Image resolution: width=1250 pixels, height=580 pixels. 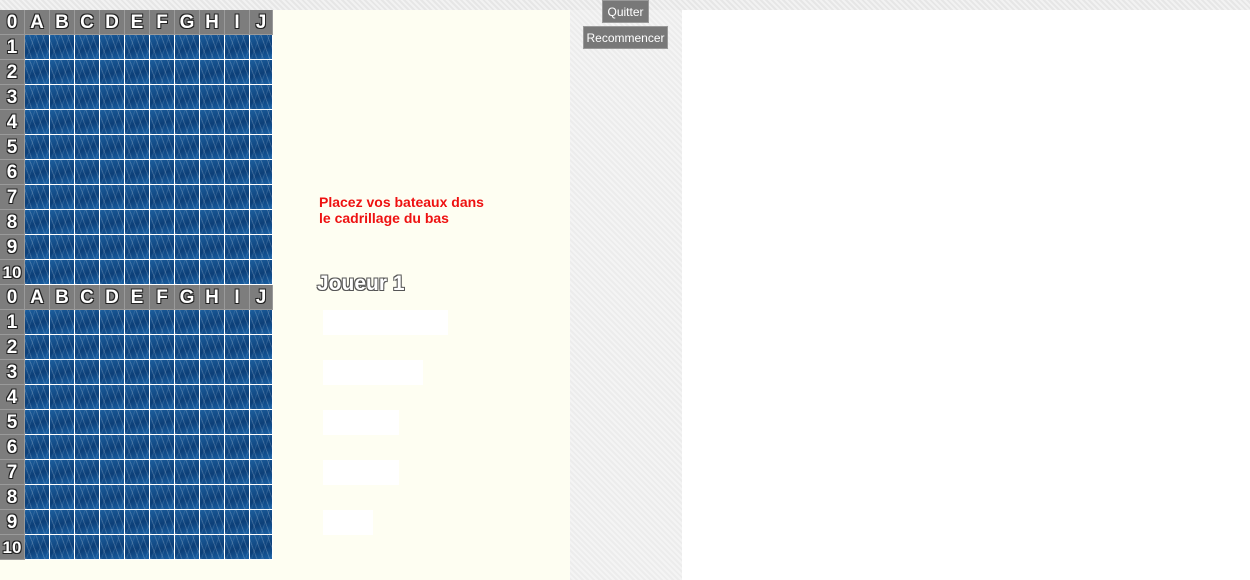 I want to click on opponent-grid-cell-a1, so click(x=37, y=47).